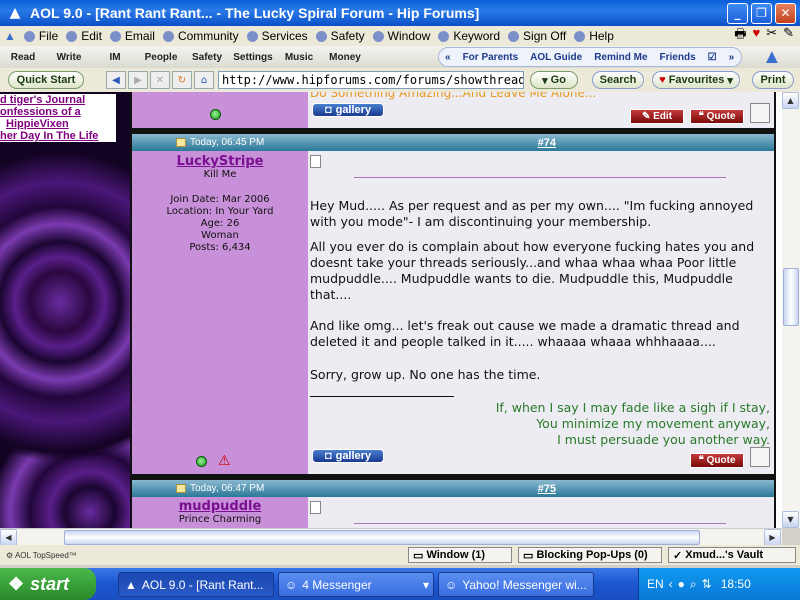  Describe the element at coordinates (547, 143) in the screenshot. I see `post-number-link: #74` at that location.